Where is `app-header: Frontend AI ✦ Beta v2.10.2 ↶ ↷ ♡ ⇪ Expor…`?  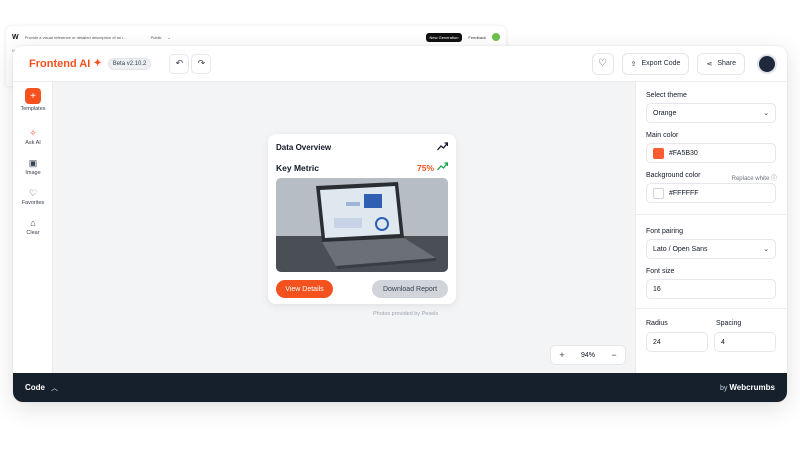
app-header: Frontend AI ✦ Beta v2.10.2 ↶ ↷ ♡ ⇪ Expor… is located at coordinates (400, 64).